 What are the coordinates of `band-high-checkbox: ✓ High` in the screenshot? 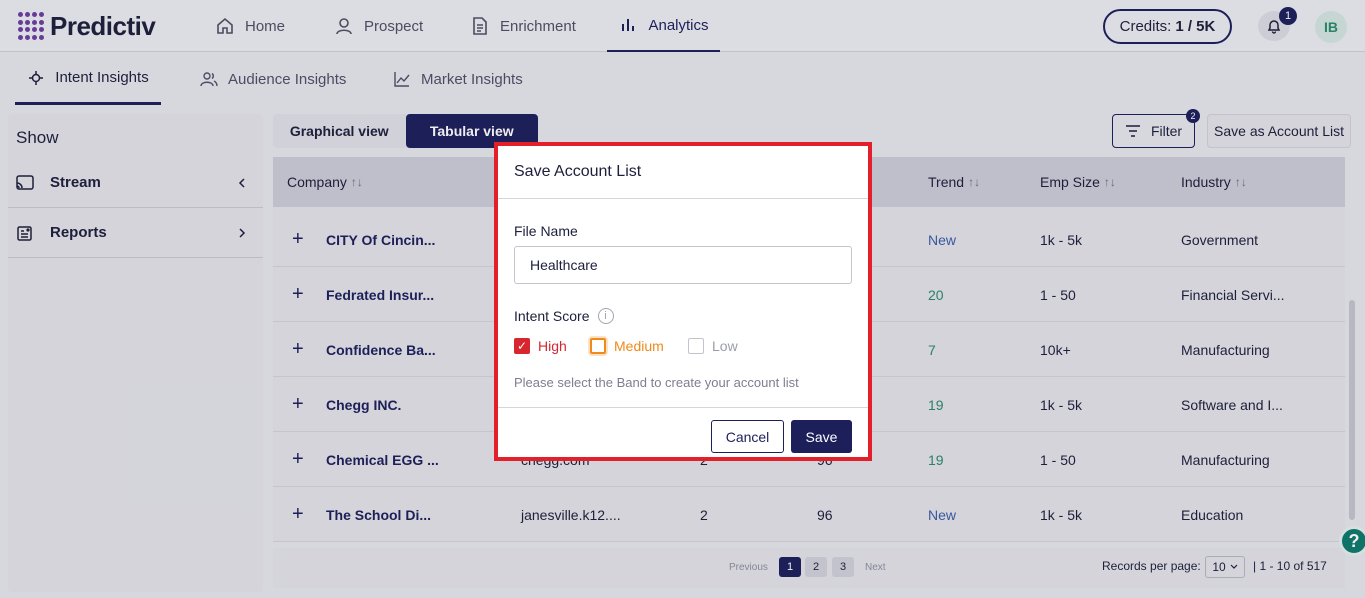 It's located at (540, 346).